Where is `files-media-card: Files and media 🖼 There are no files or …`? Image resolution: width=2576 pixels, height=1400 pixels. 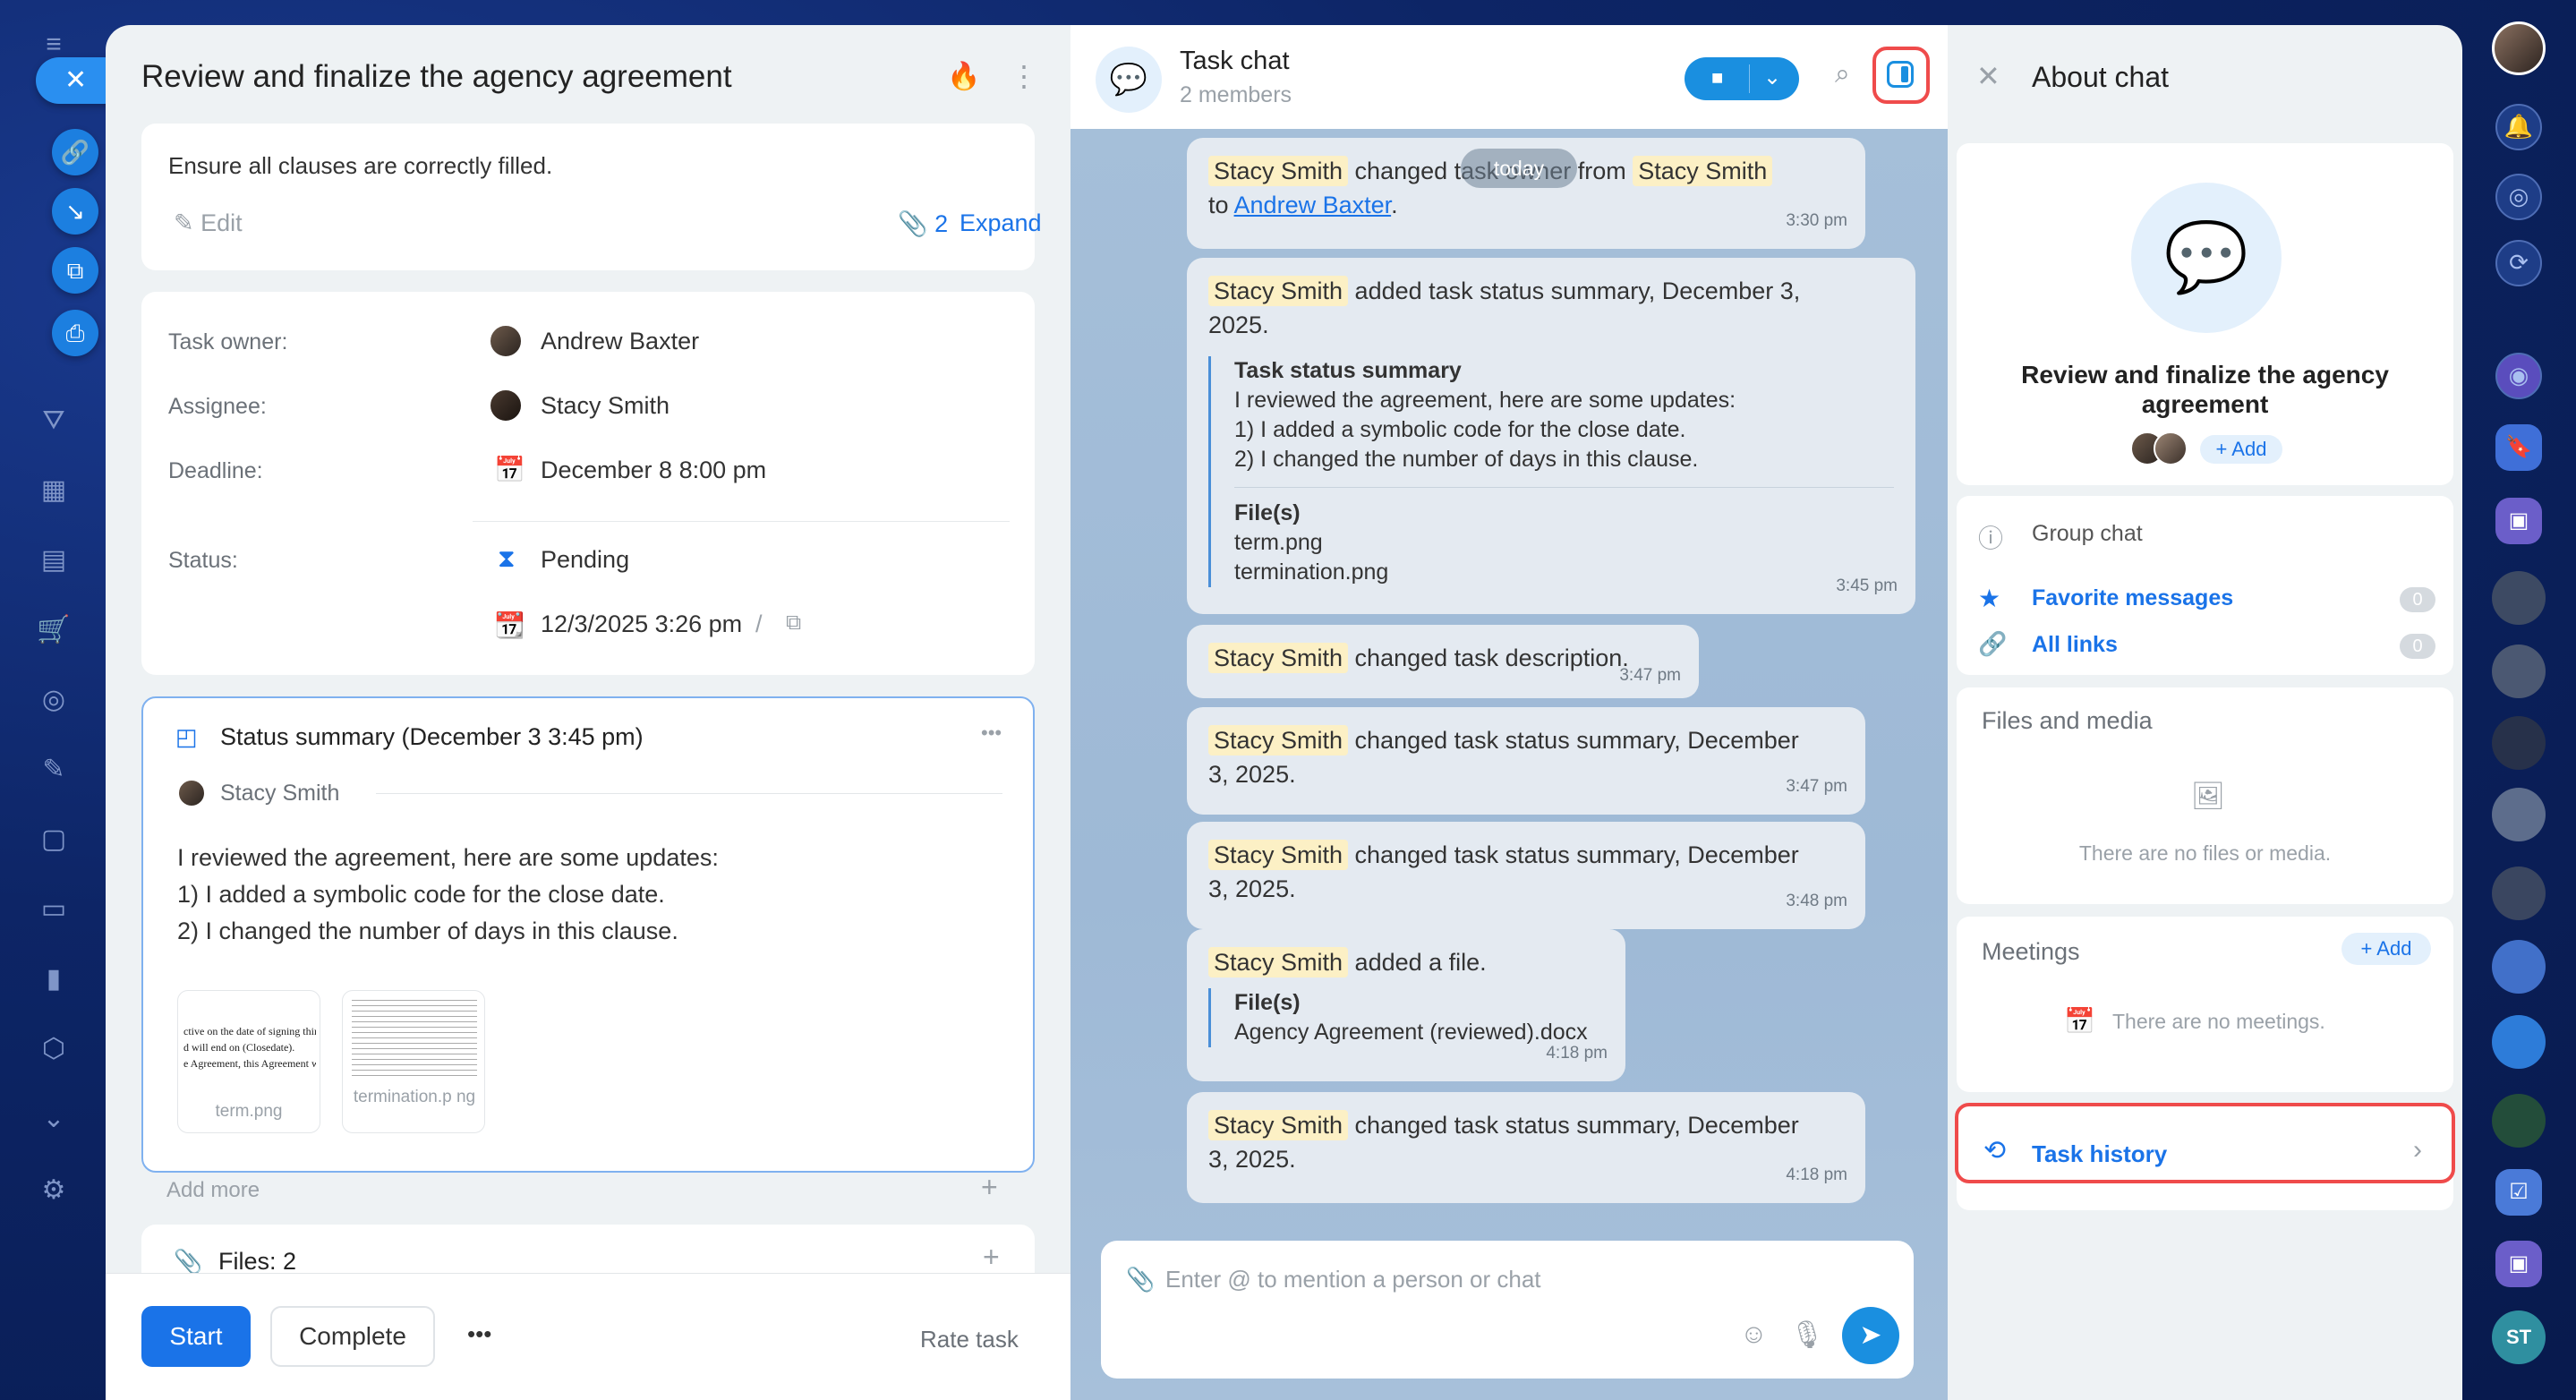 files-media-card: Files and media 🖼 There are no files or … is located at coordinates (2205, 795).